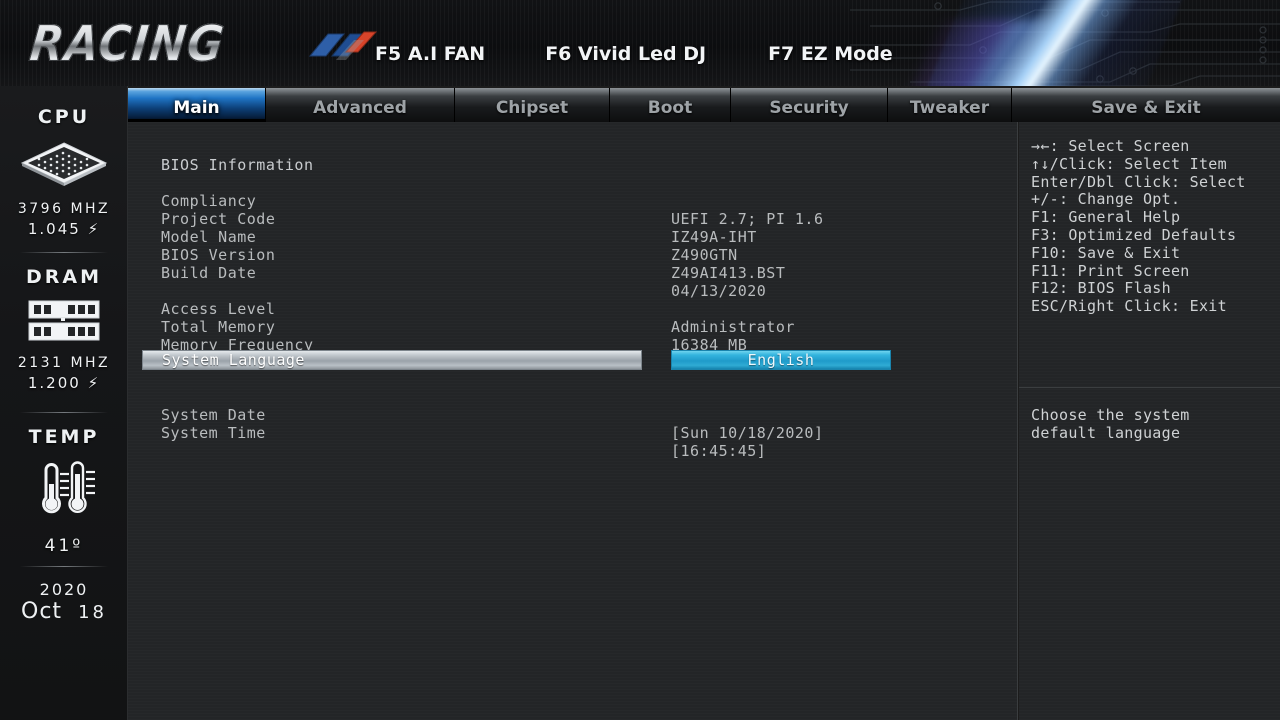  What do you see at coordinates (573, 201) in the screenshot?
I see `row-compliancy: Compliancy UEFI 2.7; PI 1.6` at bounding box center [573, 201].